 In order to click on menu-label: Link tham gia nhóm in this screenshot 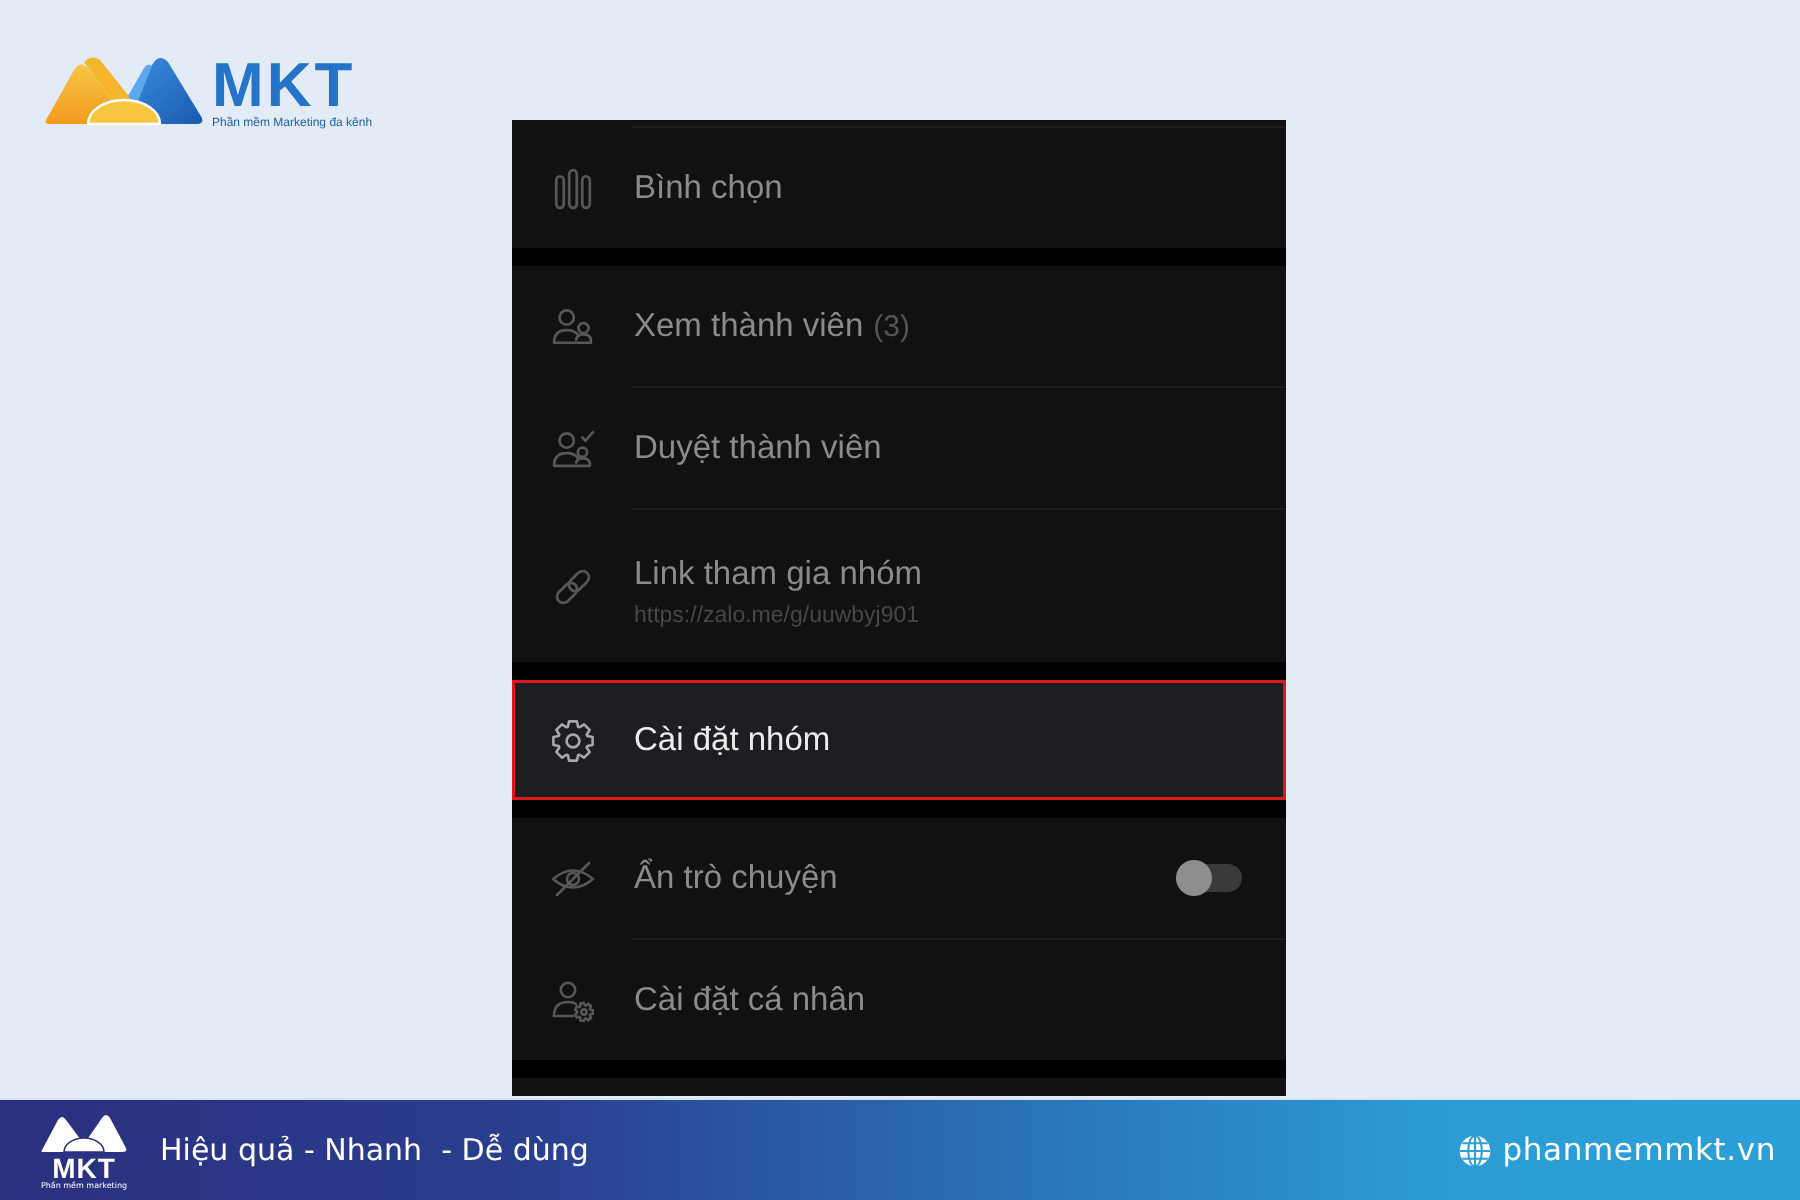, I will do `click(778, 575)`.